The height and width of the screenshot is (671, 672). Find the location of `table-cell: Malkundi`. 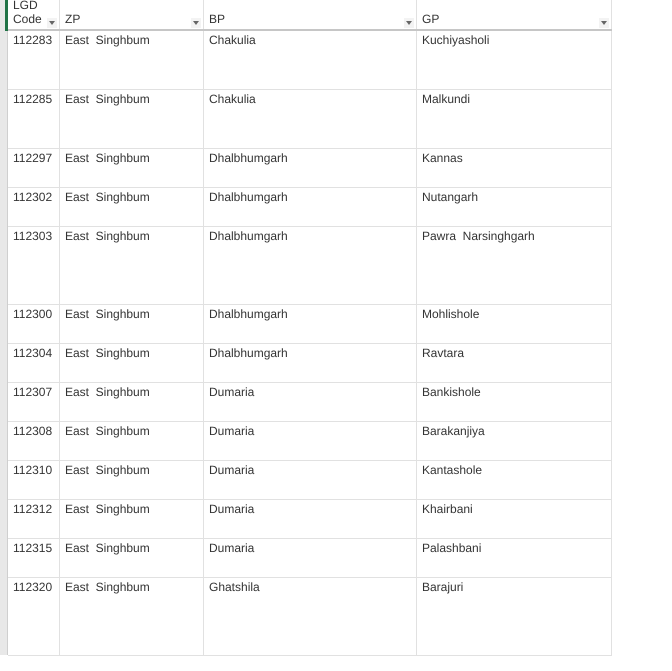

table-cell: Malkundi is located at coordinates (514, 119).